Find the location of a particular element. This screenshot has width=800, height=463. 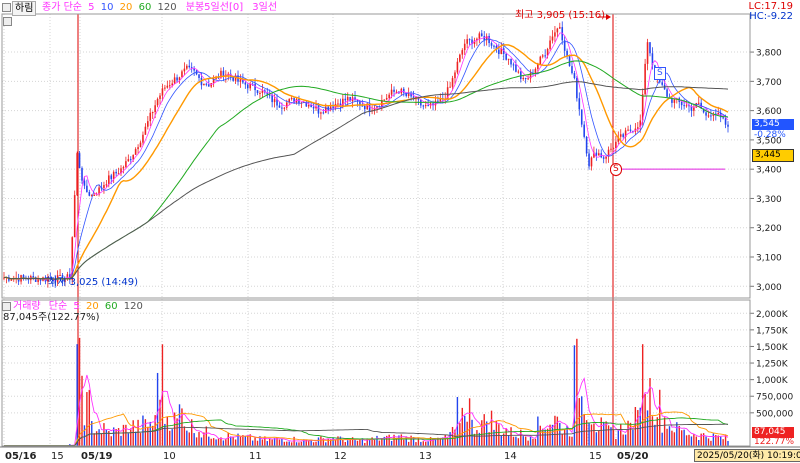

volume-title: 거래량 is located at coordinates (27, 306).